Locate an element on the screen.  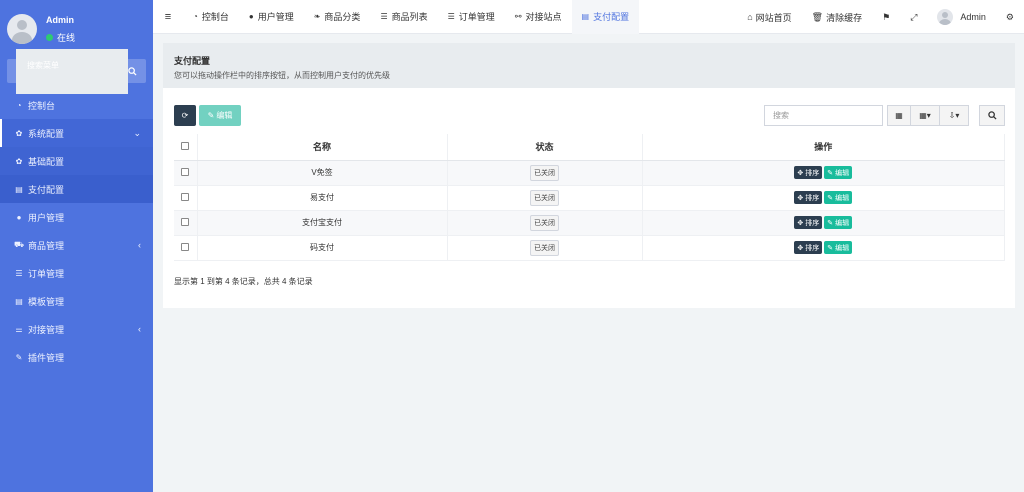
toolbar: ⟳ ✎ 编辑 搜索 ▦ ▦▾ ⇩▾ is located at coordinates (589, 116).